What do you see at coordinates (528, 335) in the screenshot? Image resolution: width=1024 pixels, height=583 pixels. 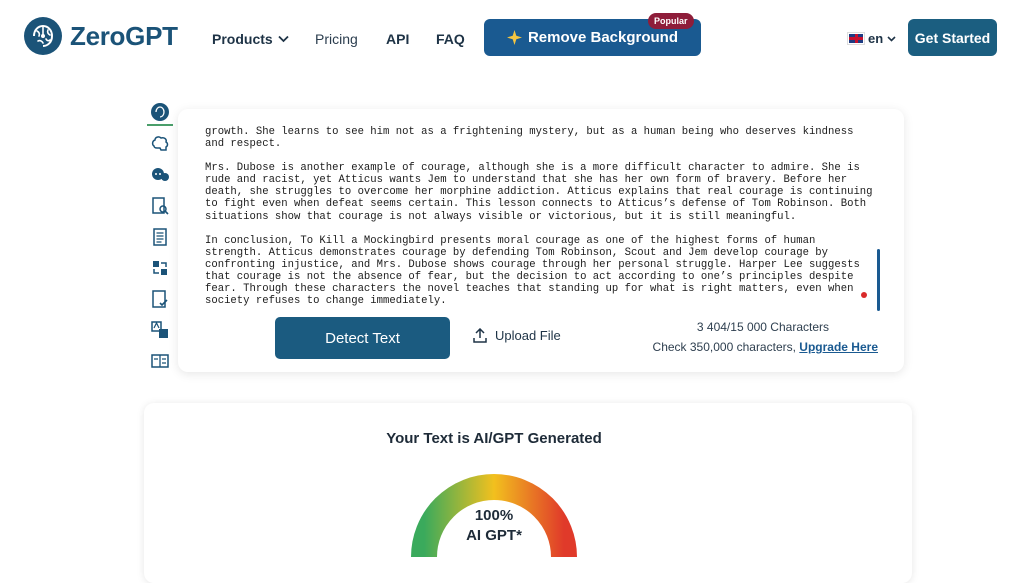 I see `upload-file-label: Upload File` at bounding box center [528, 335].